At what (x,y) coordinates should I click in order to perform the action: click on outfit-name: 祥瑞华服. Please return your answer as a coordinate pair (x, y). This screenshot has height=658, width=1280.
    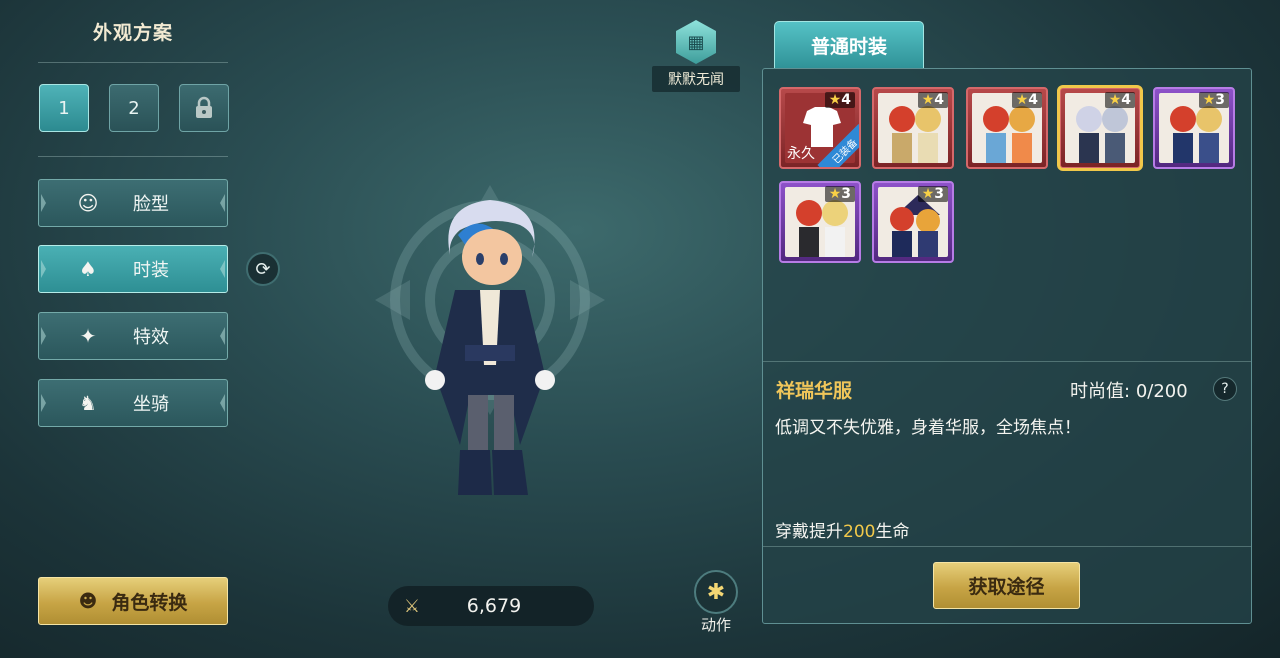
    Looking at the image, I should click on (814, 391).